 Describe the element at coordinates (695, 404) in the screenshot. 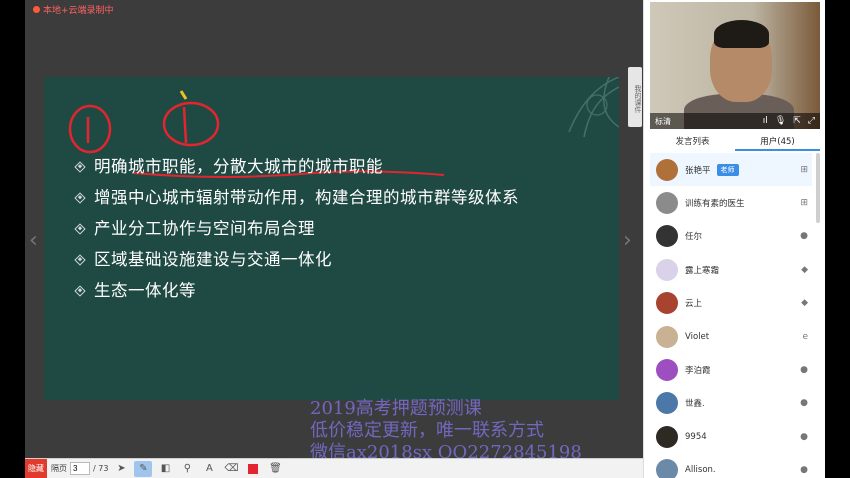

I see `user-name: 世鑫.` at that location.